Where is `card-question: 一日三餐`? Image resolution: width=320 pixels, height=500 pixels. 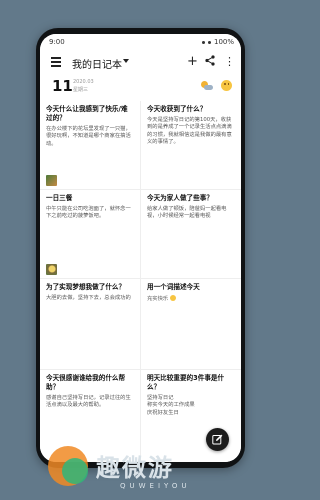
card-question: 一日三餐 is located at coordinates (59, 198).